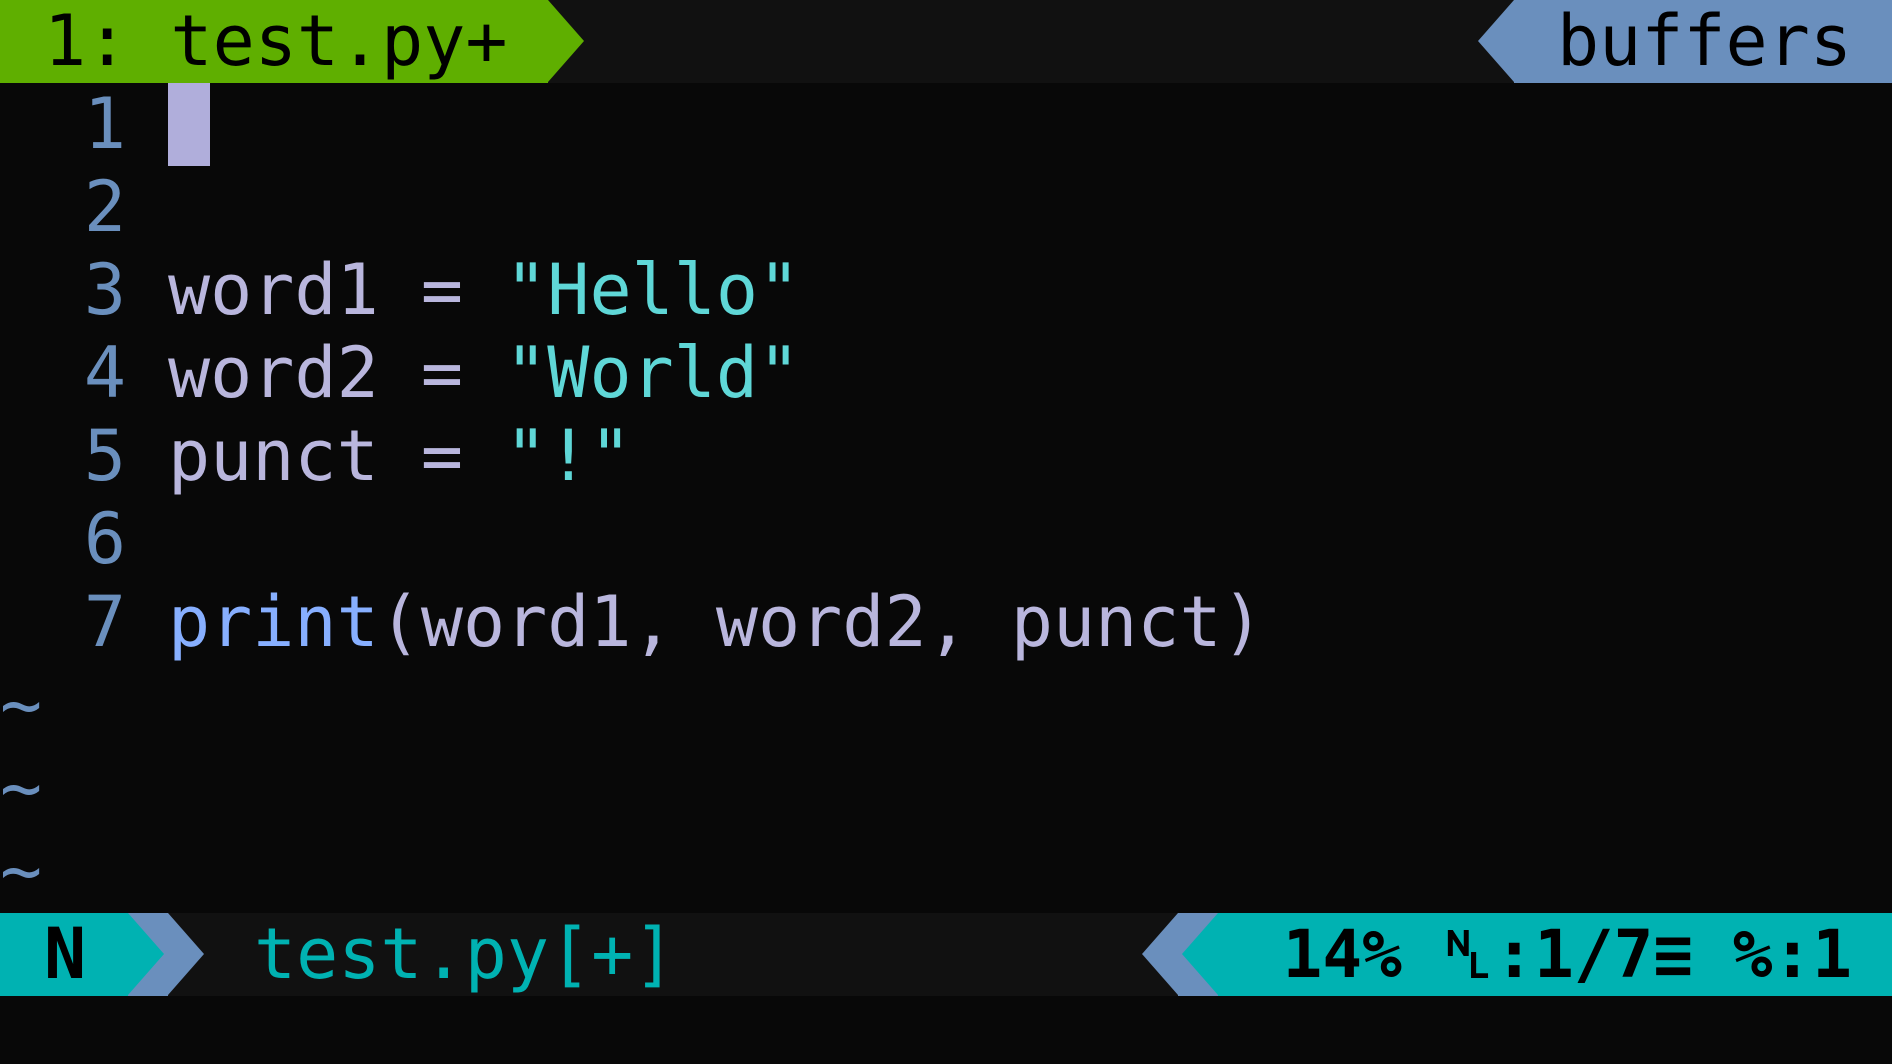 This screenshot has width=1892, height=1064. What do you see at coordinates (1704, 41) in the screenshot?
I see `buffers-label: buffers` at bounding box center [1704, 41].